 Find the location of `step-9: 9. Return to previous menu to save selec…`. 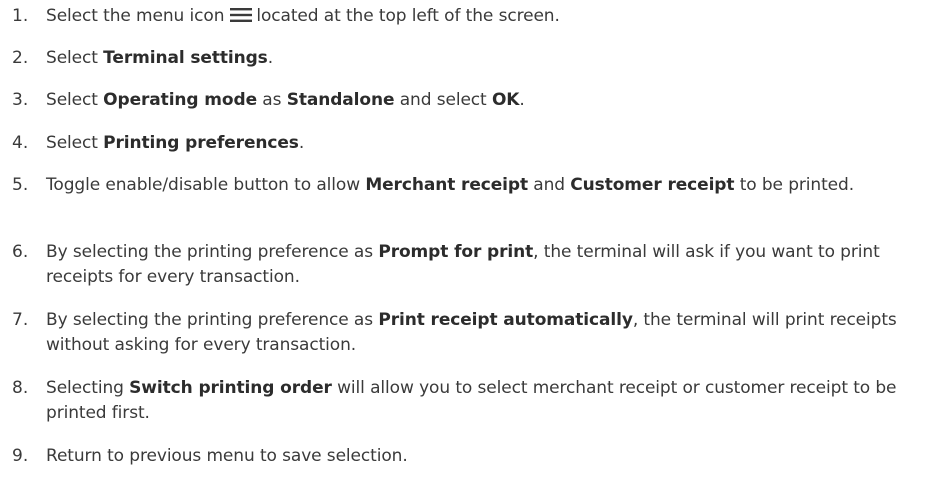

step-9: 9. Return to previous menu to save selec… is located at coordinates (474, 456).